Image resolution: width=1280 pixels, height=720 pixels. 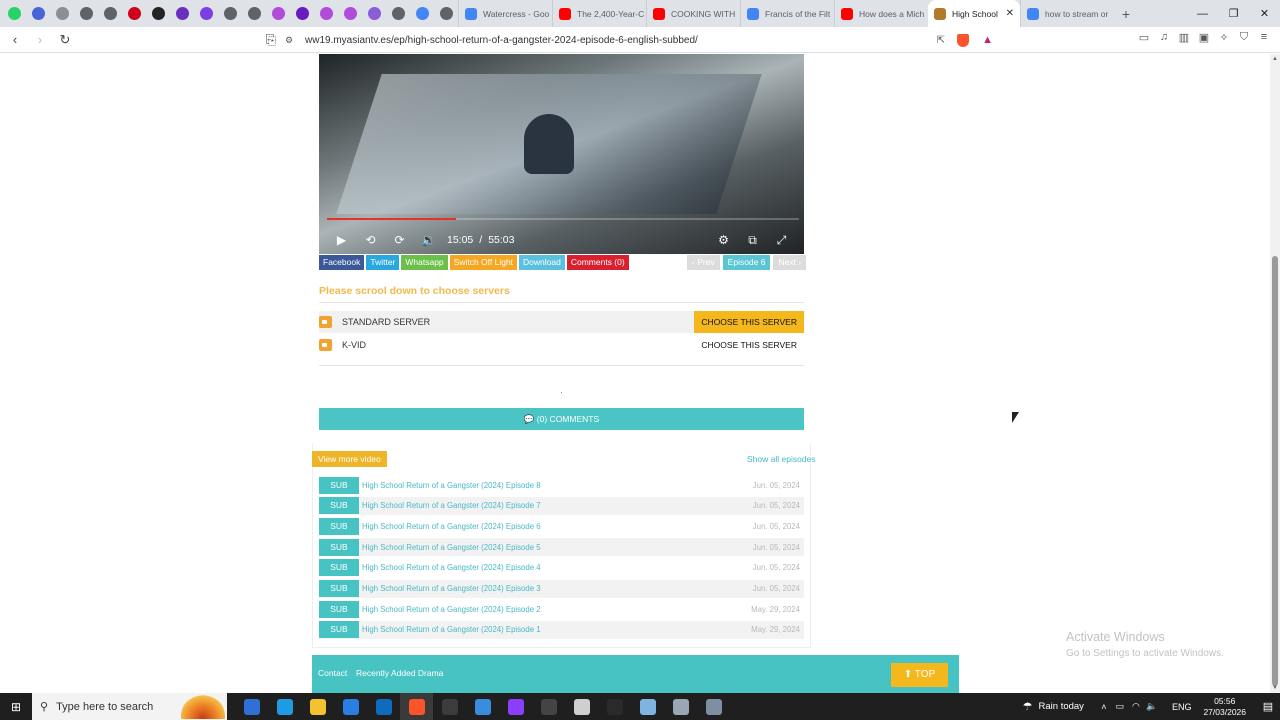 I want to click on notifications-icon: ▤, so click(x=1268, y=706).